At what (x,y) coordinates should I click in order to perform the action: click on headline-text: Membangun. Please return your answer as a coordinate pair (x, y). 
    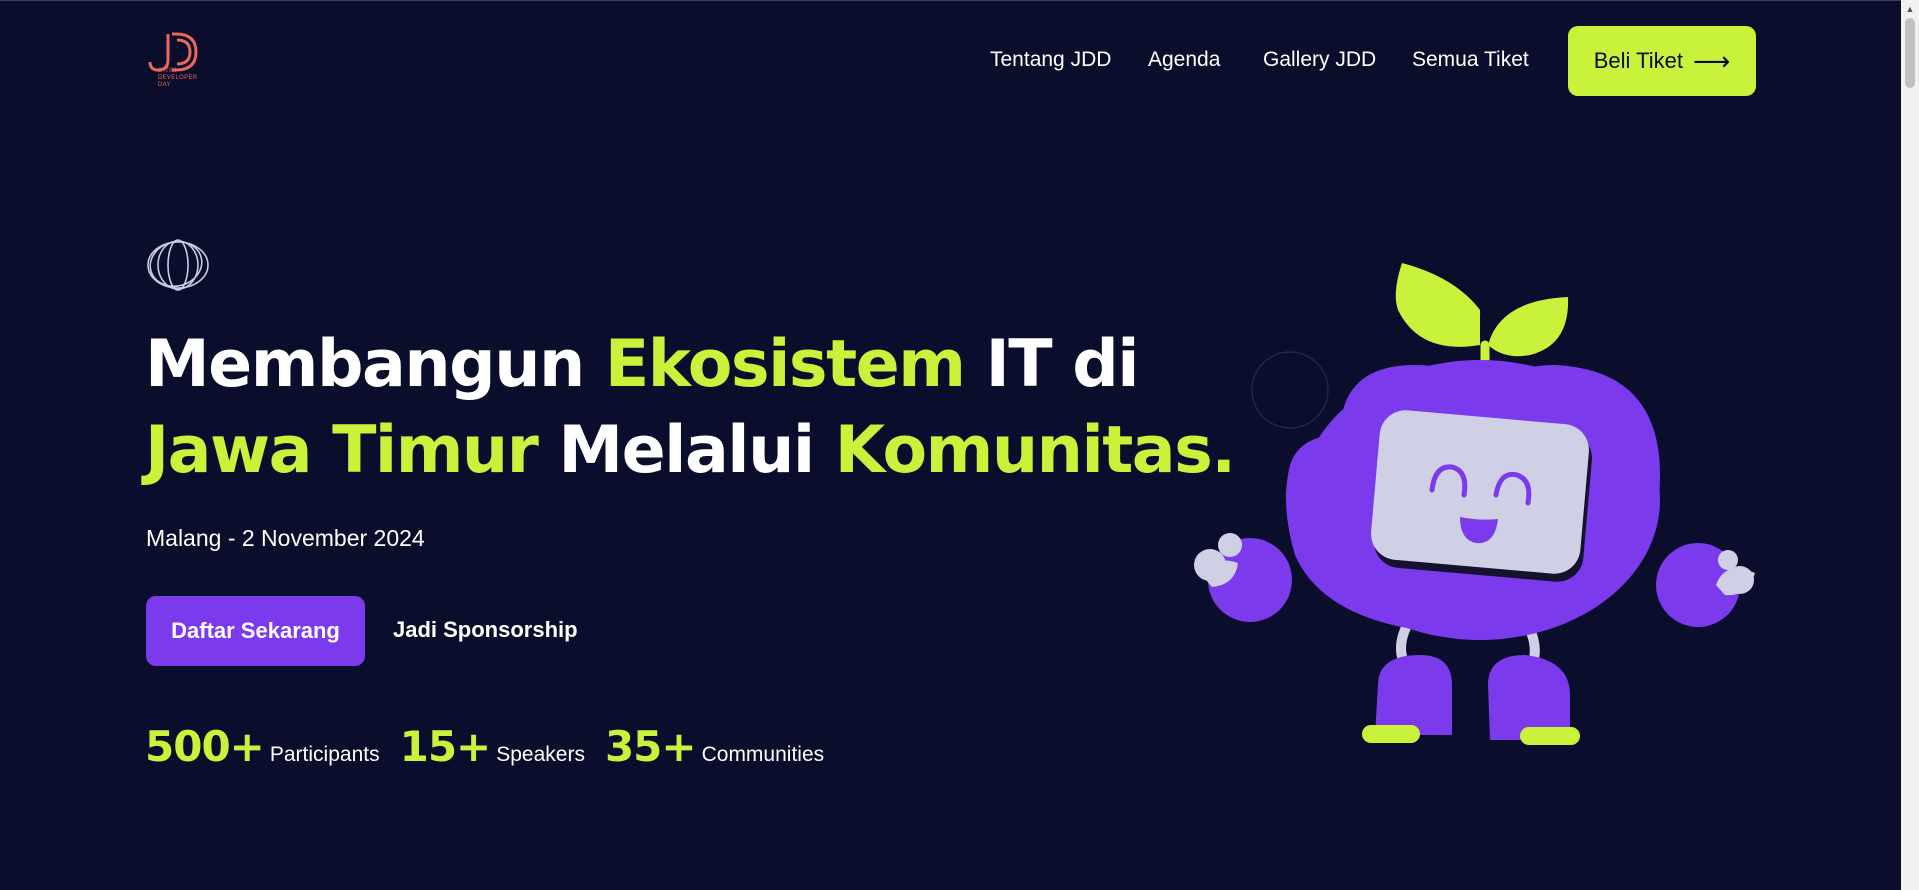
    Looking at the image, I should click on (375, 364).